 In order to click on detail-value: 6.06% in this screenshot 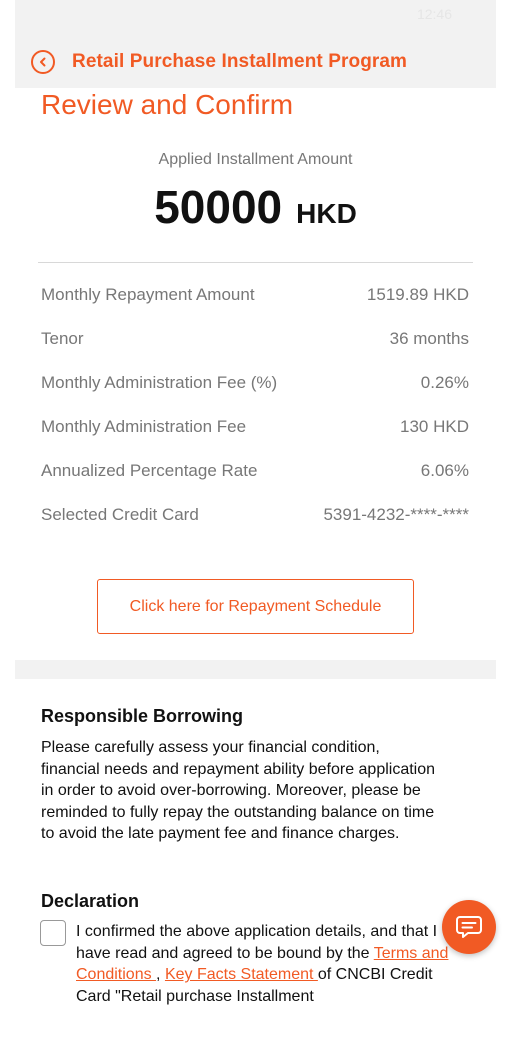, I will do `click(444, 470)`.